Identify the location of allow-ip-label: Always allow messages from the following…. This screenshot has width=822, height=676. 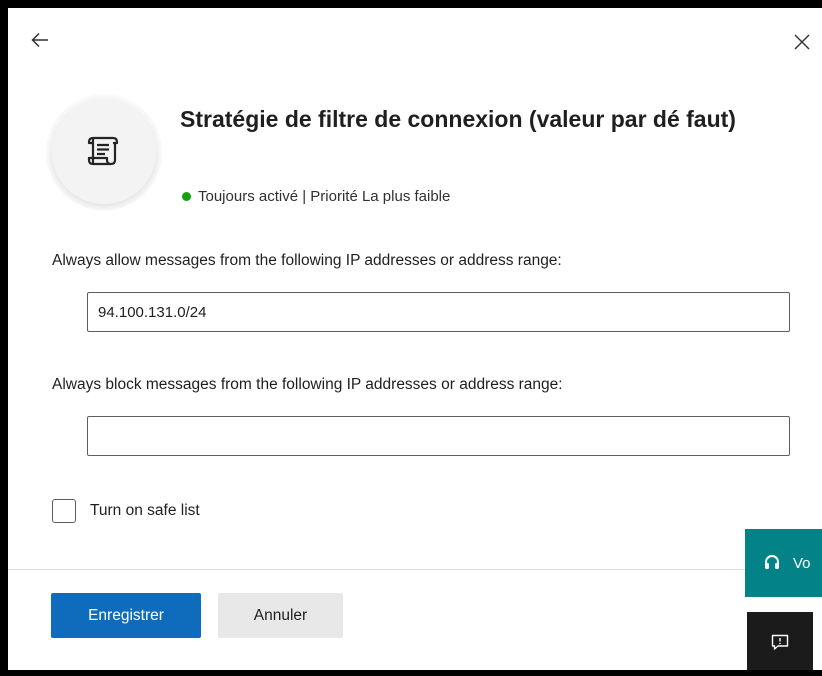
(307, 260).